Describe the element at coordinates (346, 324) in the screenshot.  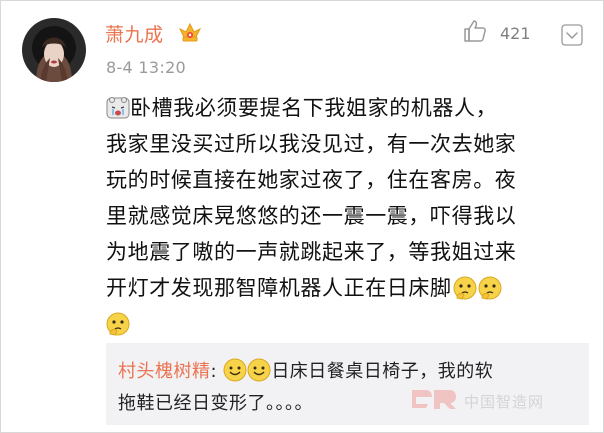
I see `comment-line` at that location.